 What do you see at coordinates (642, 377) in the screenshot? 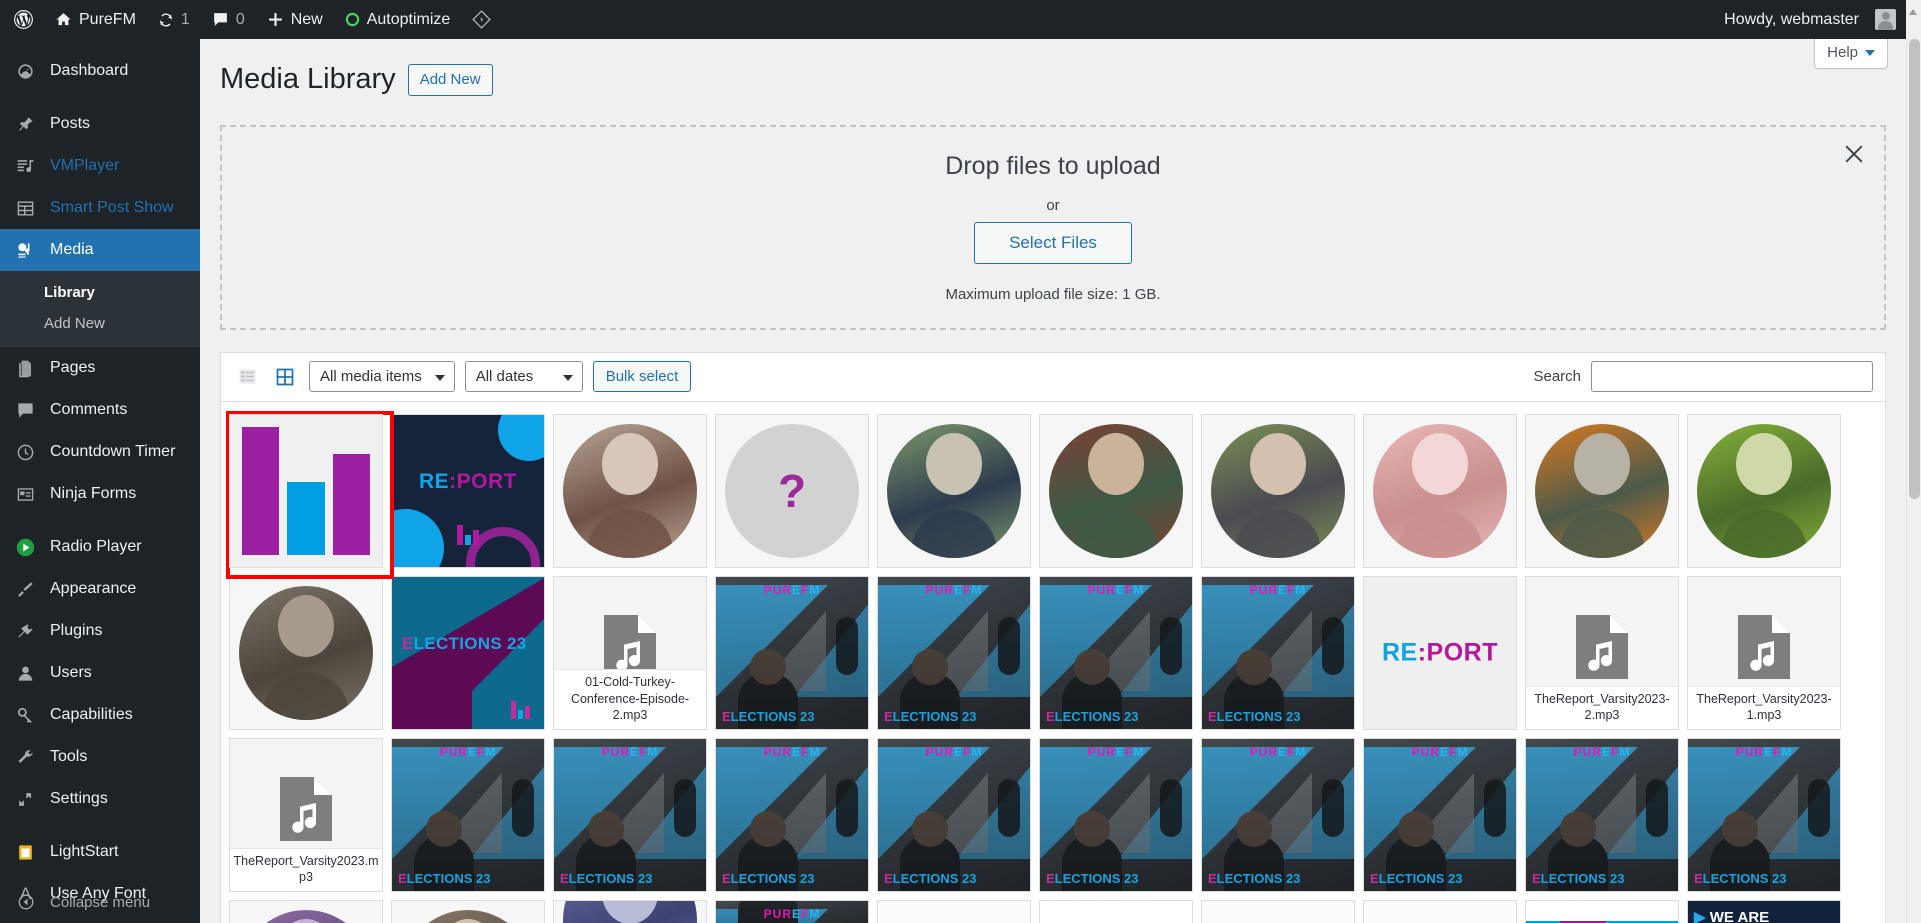
I see `bulk-select-button: Bulk select` at bounding box center [642, 377].